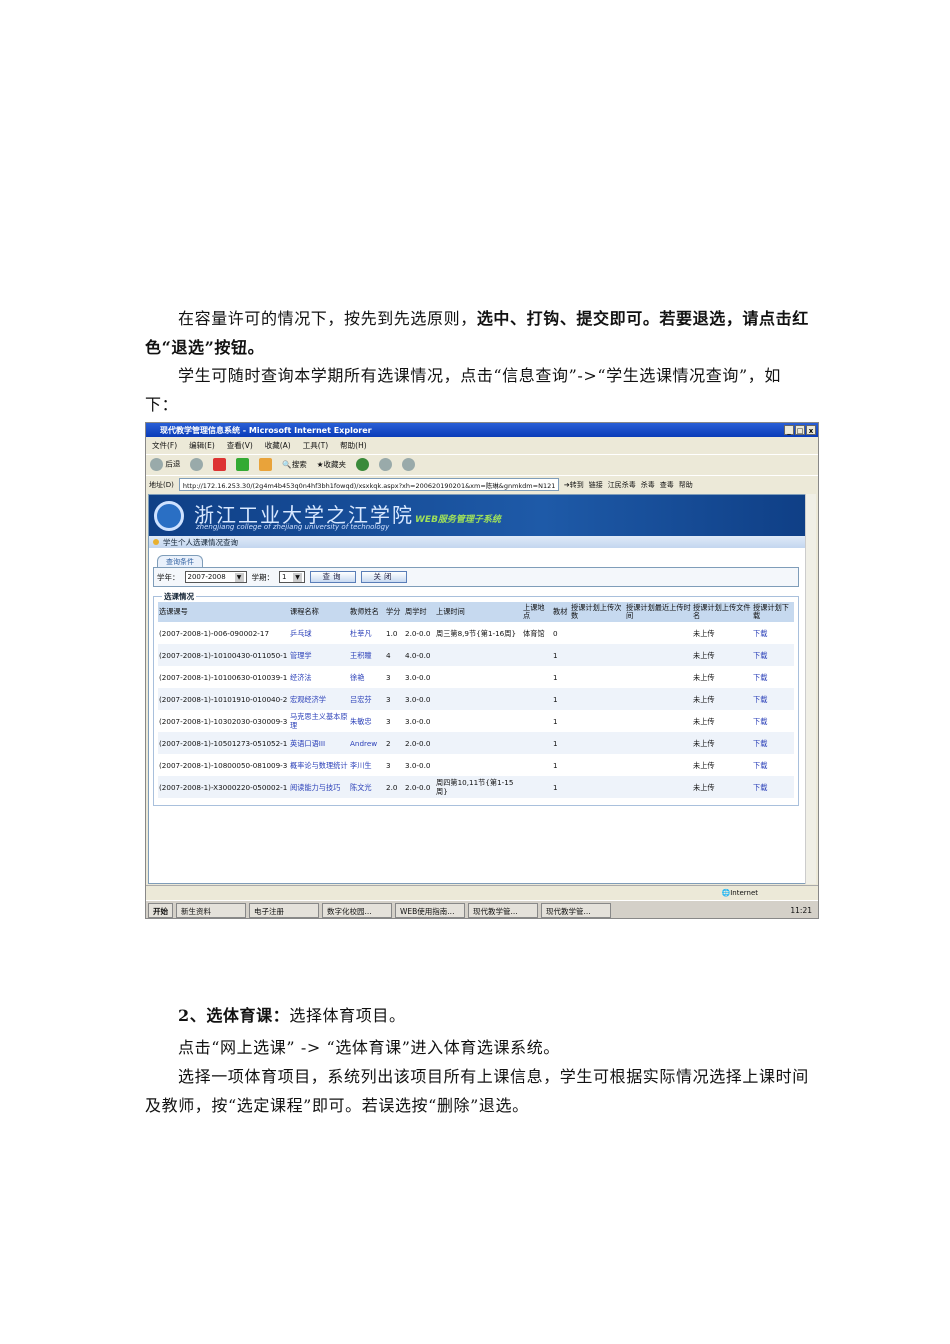 This screenshot has height=1344, width=950. I want to click on teacher-link: 陈文光, so click(367, 787).